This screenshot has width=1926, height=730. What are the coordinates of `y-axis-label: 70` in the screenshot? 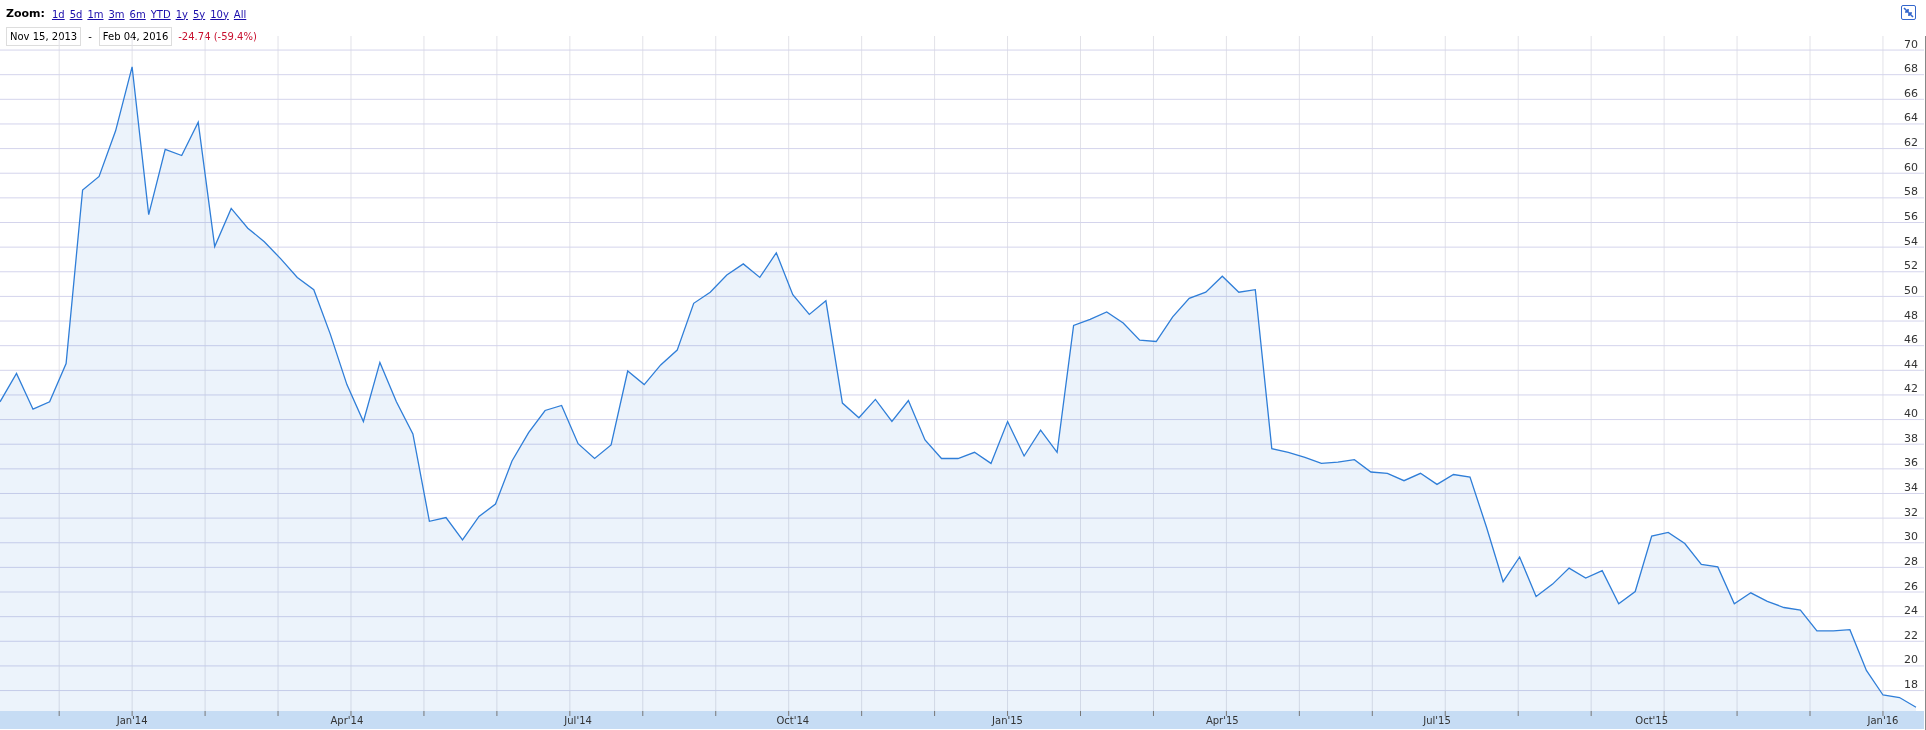 It's located at (1911, 44).